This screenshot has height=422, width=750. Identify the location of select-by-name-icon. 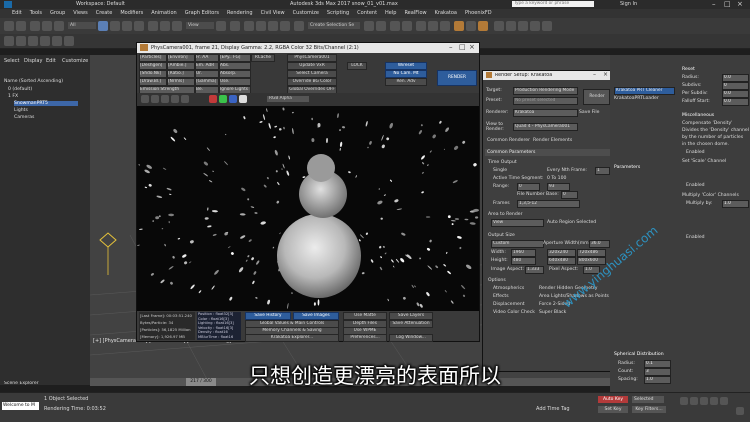
(115, 26).